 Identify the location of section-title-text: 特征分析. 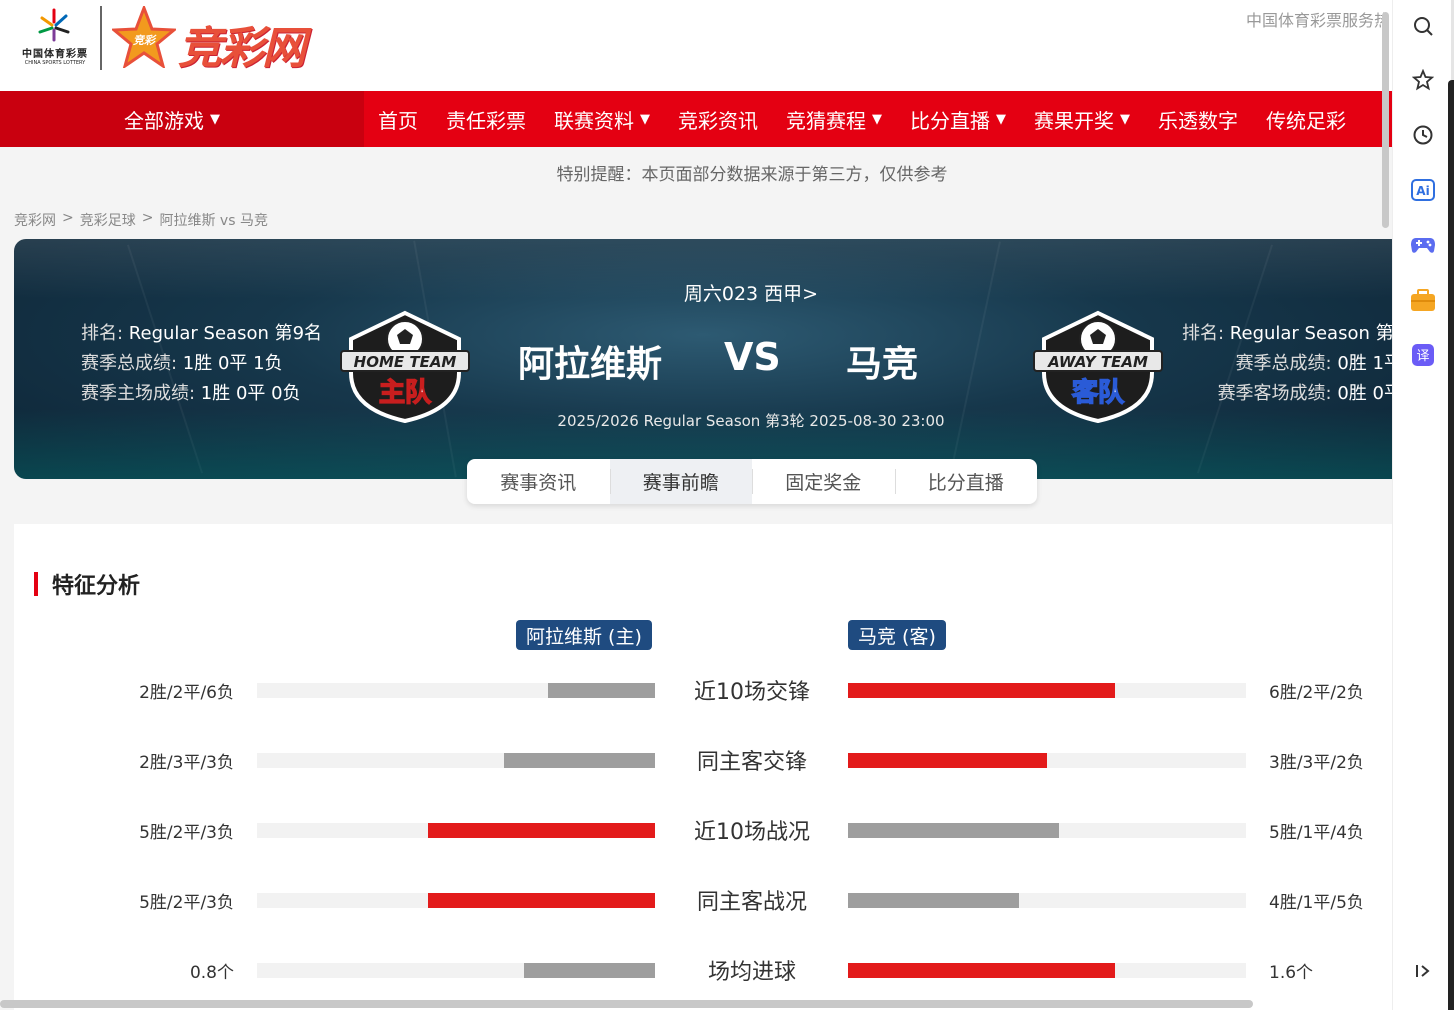
(96, 586).